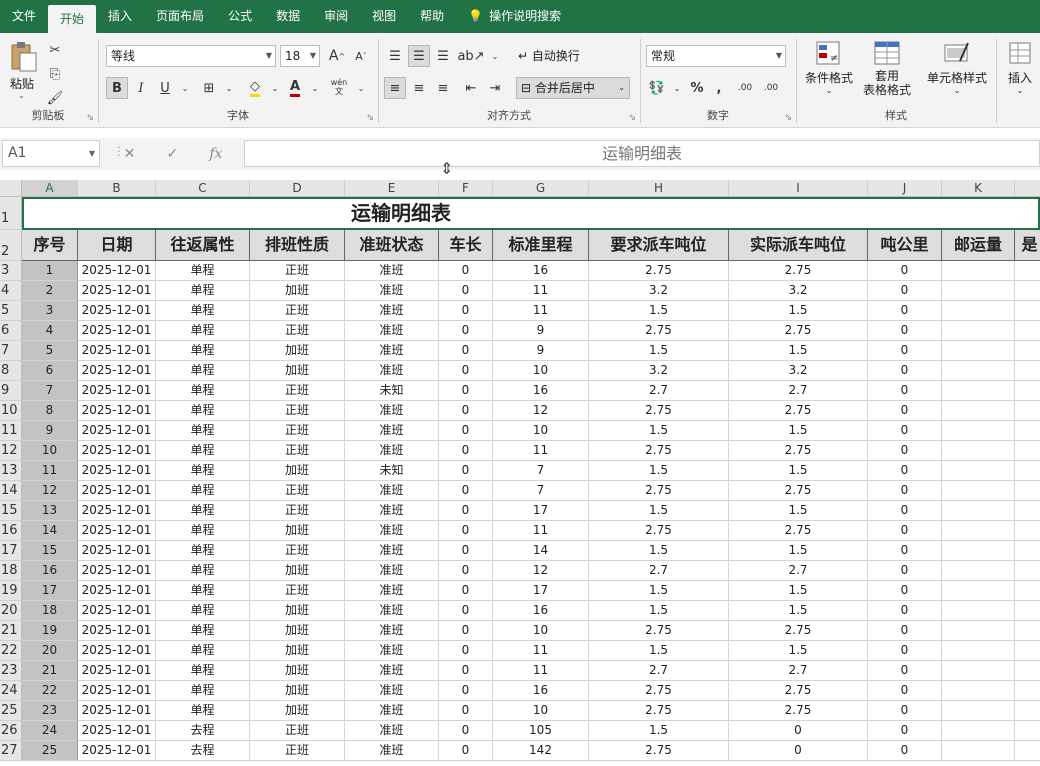 This screenshot has height=766, width=1040. What do you see at coordinates (466, 245) in the screenshot?
I see `header-cell: 车长` at bounding box center [466, 245].